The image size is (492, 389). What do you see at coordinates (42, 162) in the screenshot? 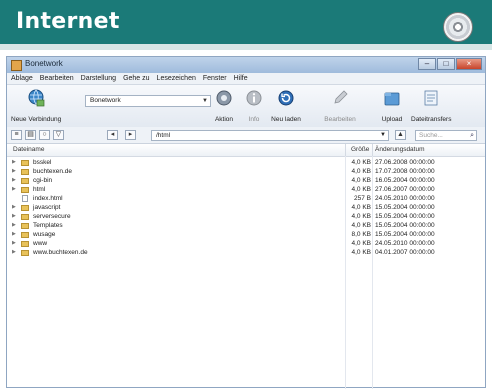
I see `file-name: bsskel` at bounding box center [42, 162].